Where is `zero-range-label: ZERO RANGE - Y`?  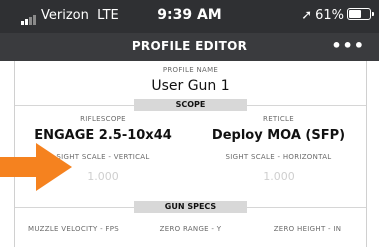
zero-range-label: ZERO RANGE - Y is located at coordinates (190, 229).